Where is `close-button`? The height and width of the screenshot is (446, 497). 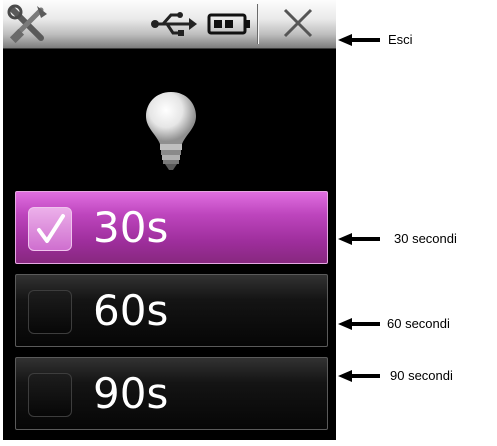
close-button is located at coordinates (297, 24).